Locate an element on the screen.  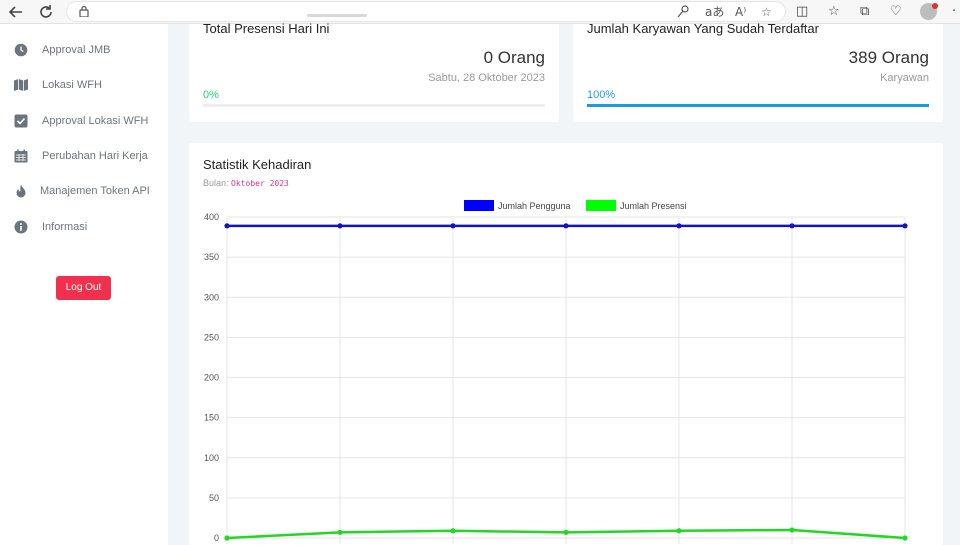
refresh-icon is located at coordinates (46, 12).